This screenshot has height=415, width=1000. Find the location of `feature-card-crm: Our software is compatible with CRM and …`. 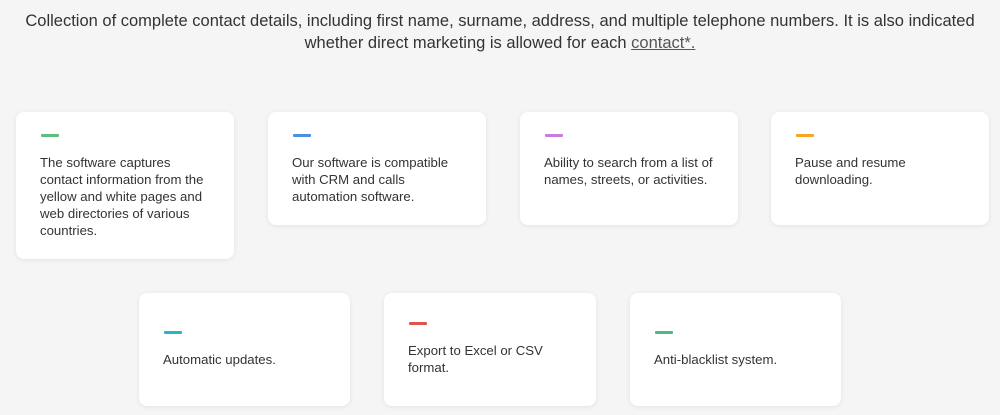

feature-card-crm: Our software is compatible with CRM and … is located at coordinates (377, 168).